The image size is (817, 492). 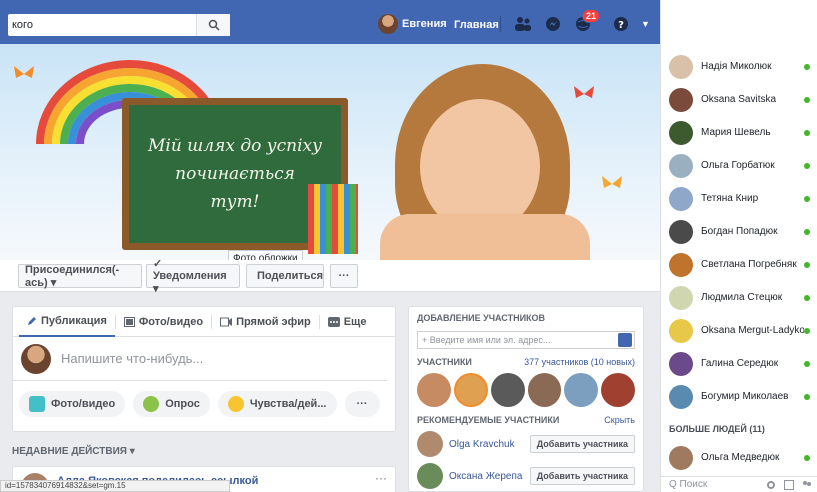 What do you see at coordinates (739, 231) in the screenshot?
I see `chat-contact: Богдан Попадюк` at bounding box center [739, 231].